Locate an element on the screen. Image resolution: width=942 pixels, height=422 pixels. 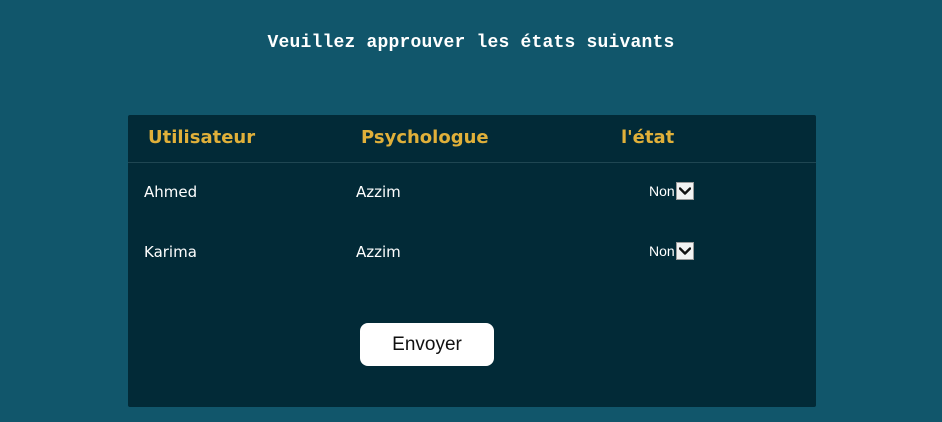
user-cell: Karima is located at coordinates (170, 252).